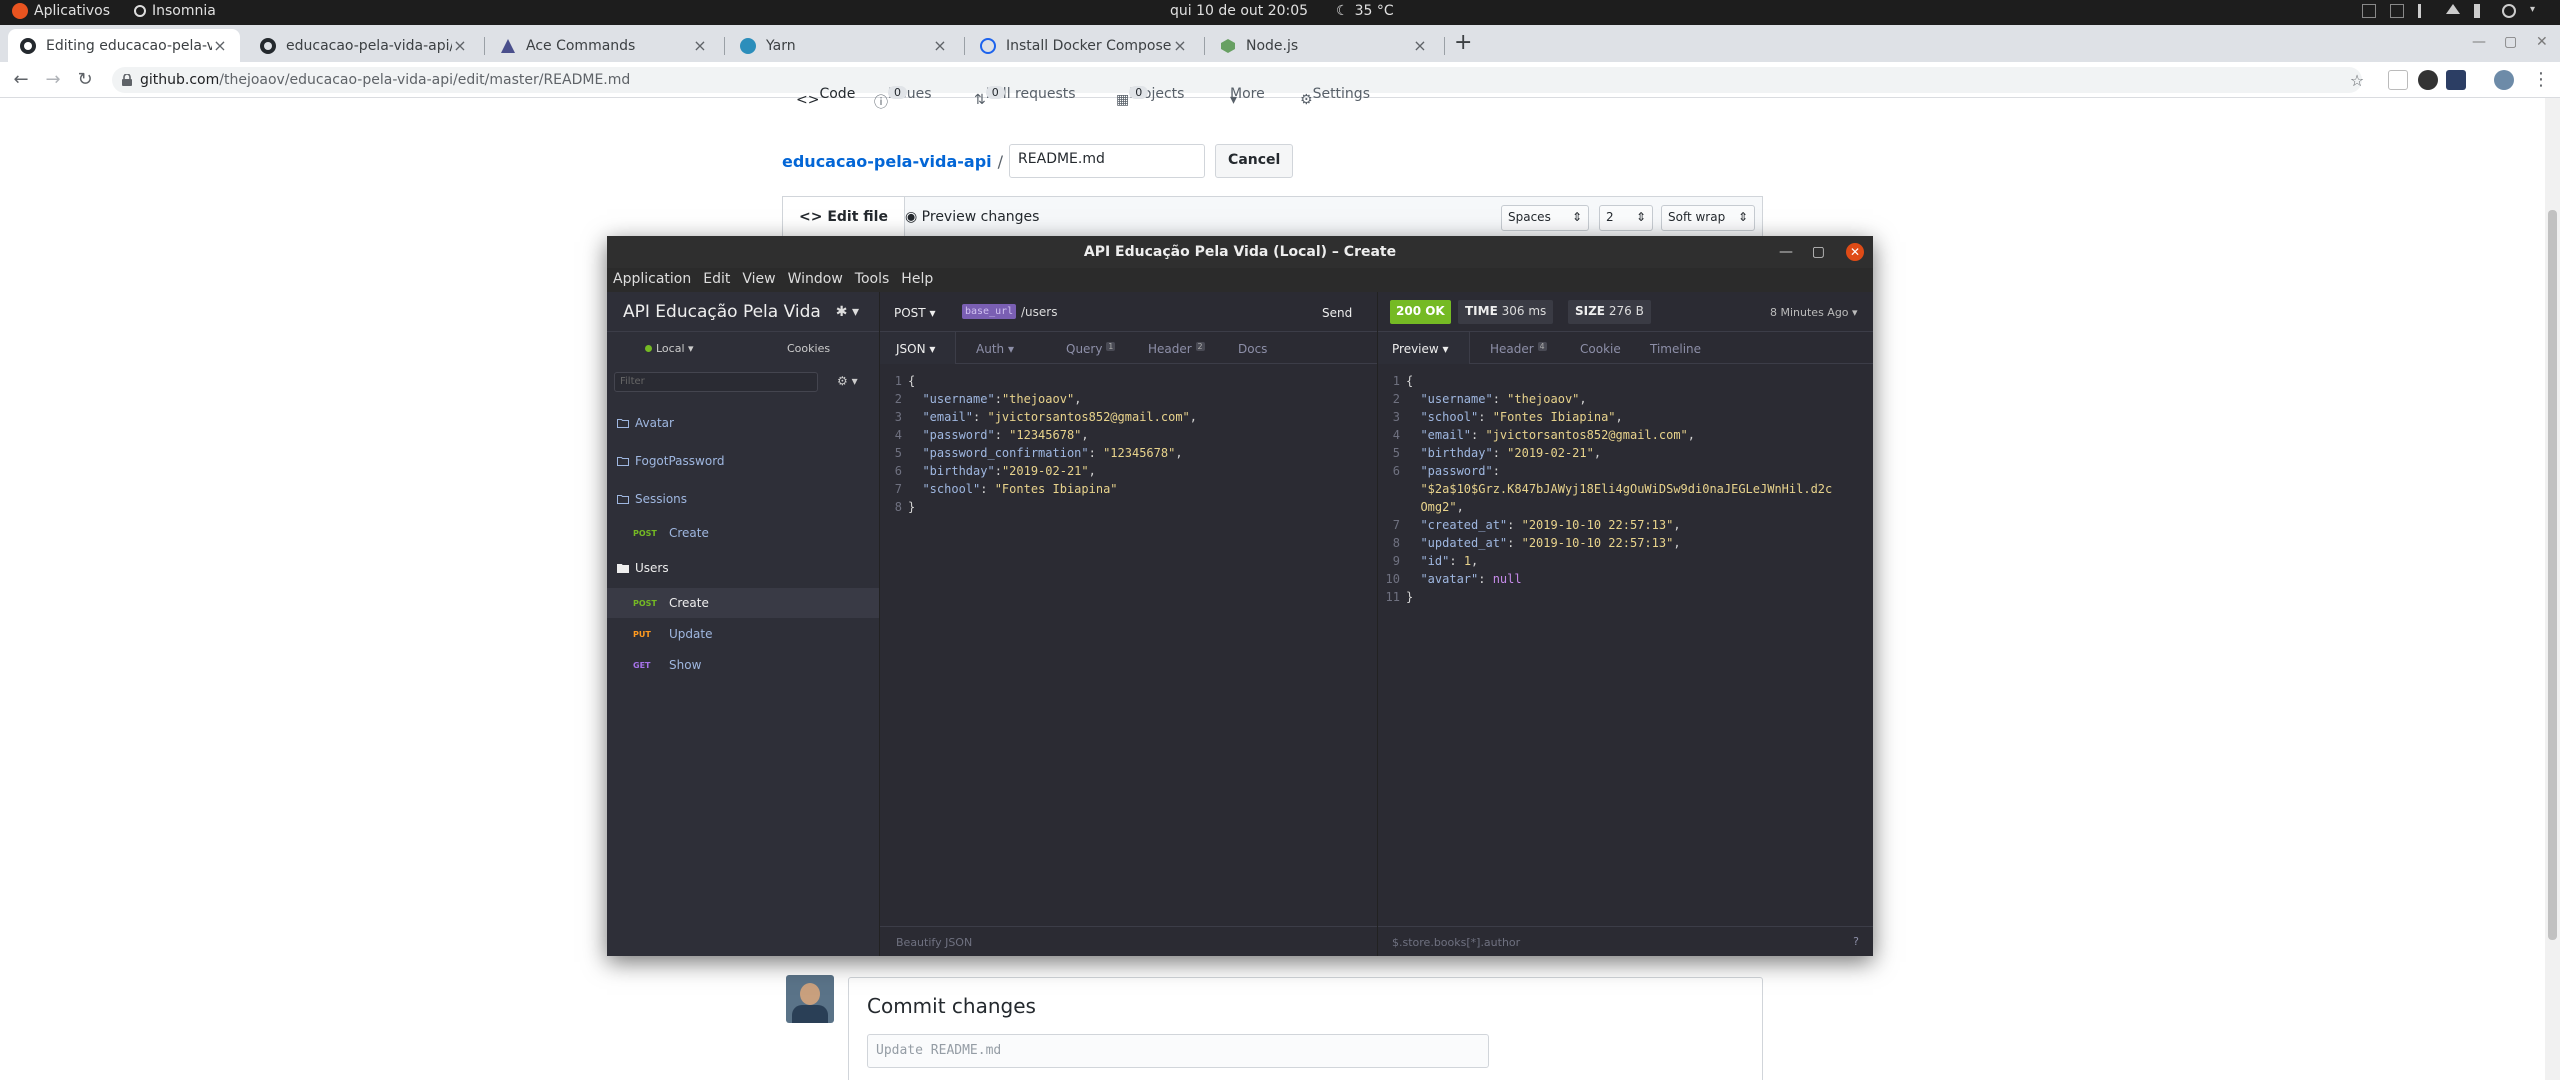 Image resolution: width=2560 pixels, height=1080 pixels. I want to click on help-icon: ?, so click(1856, 941).